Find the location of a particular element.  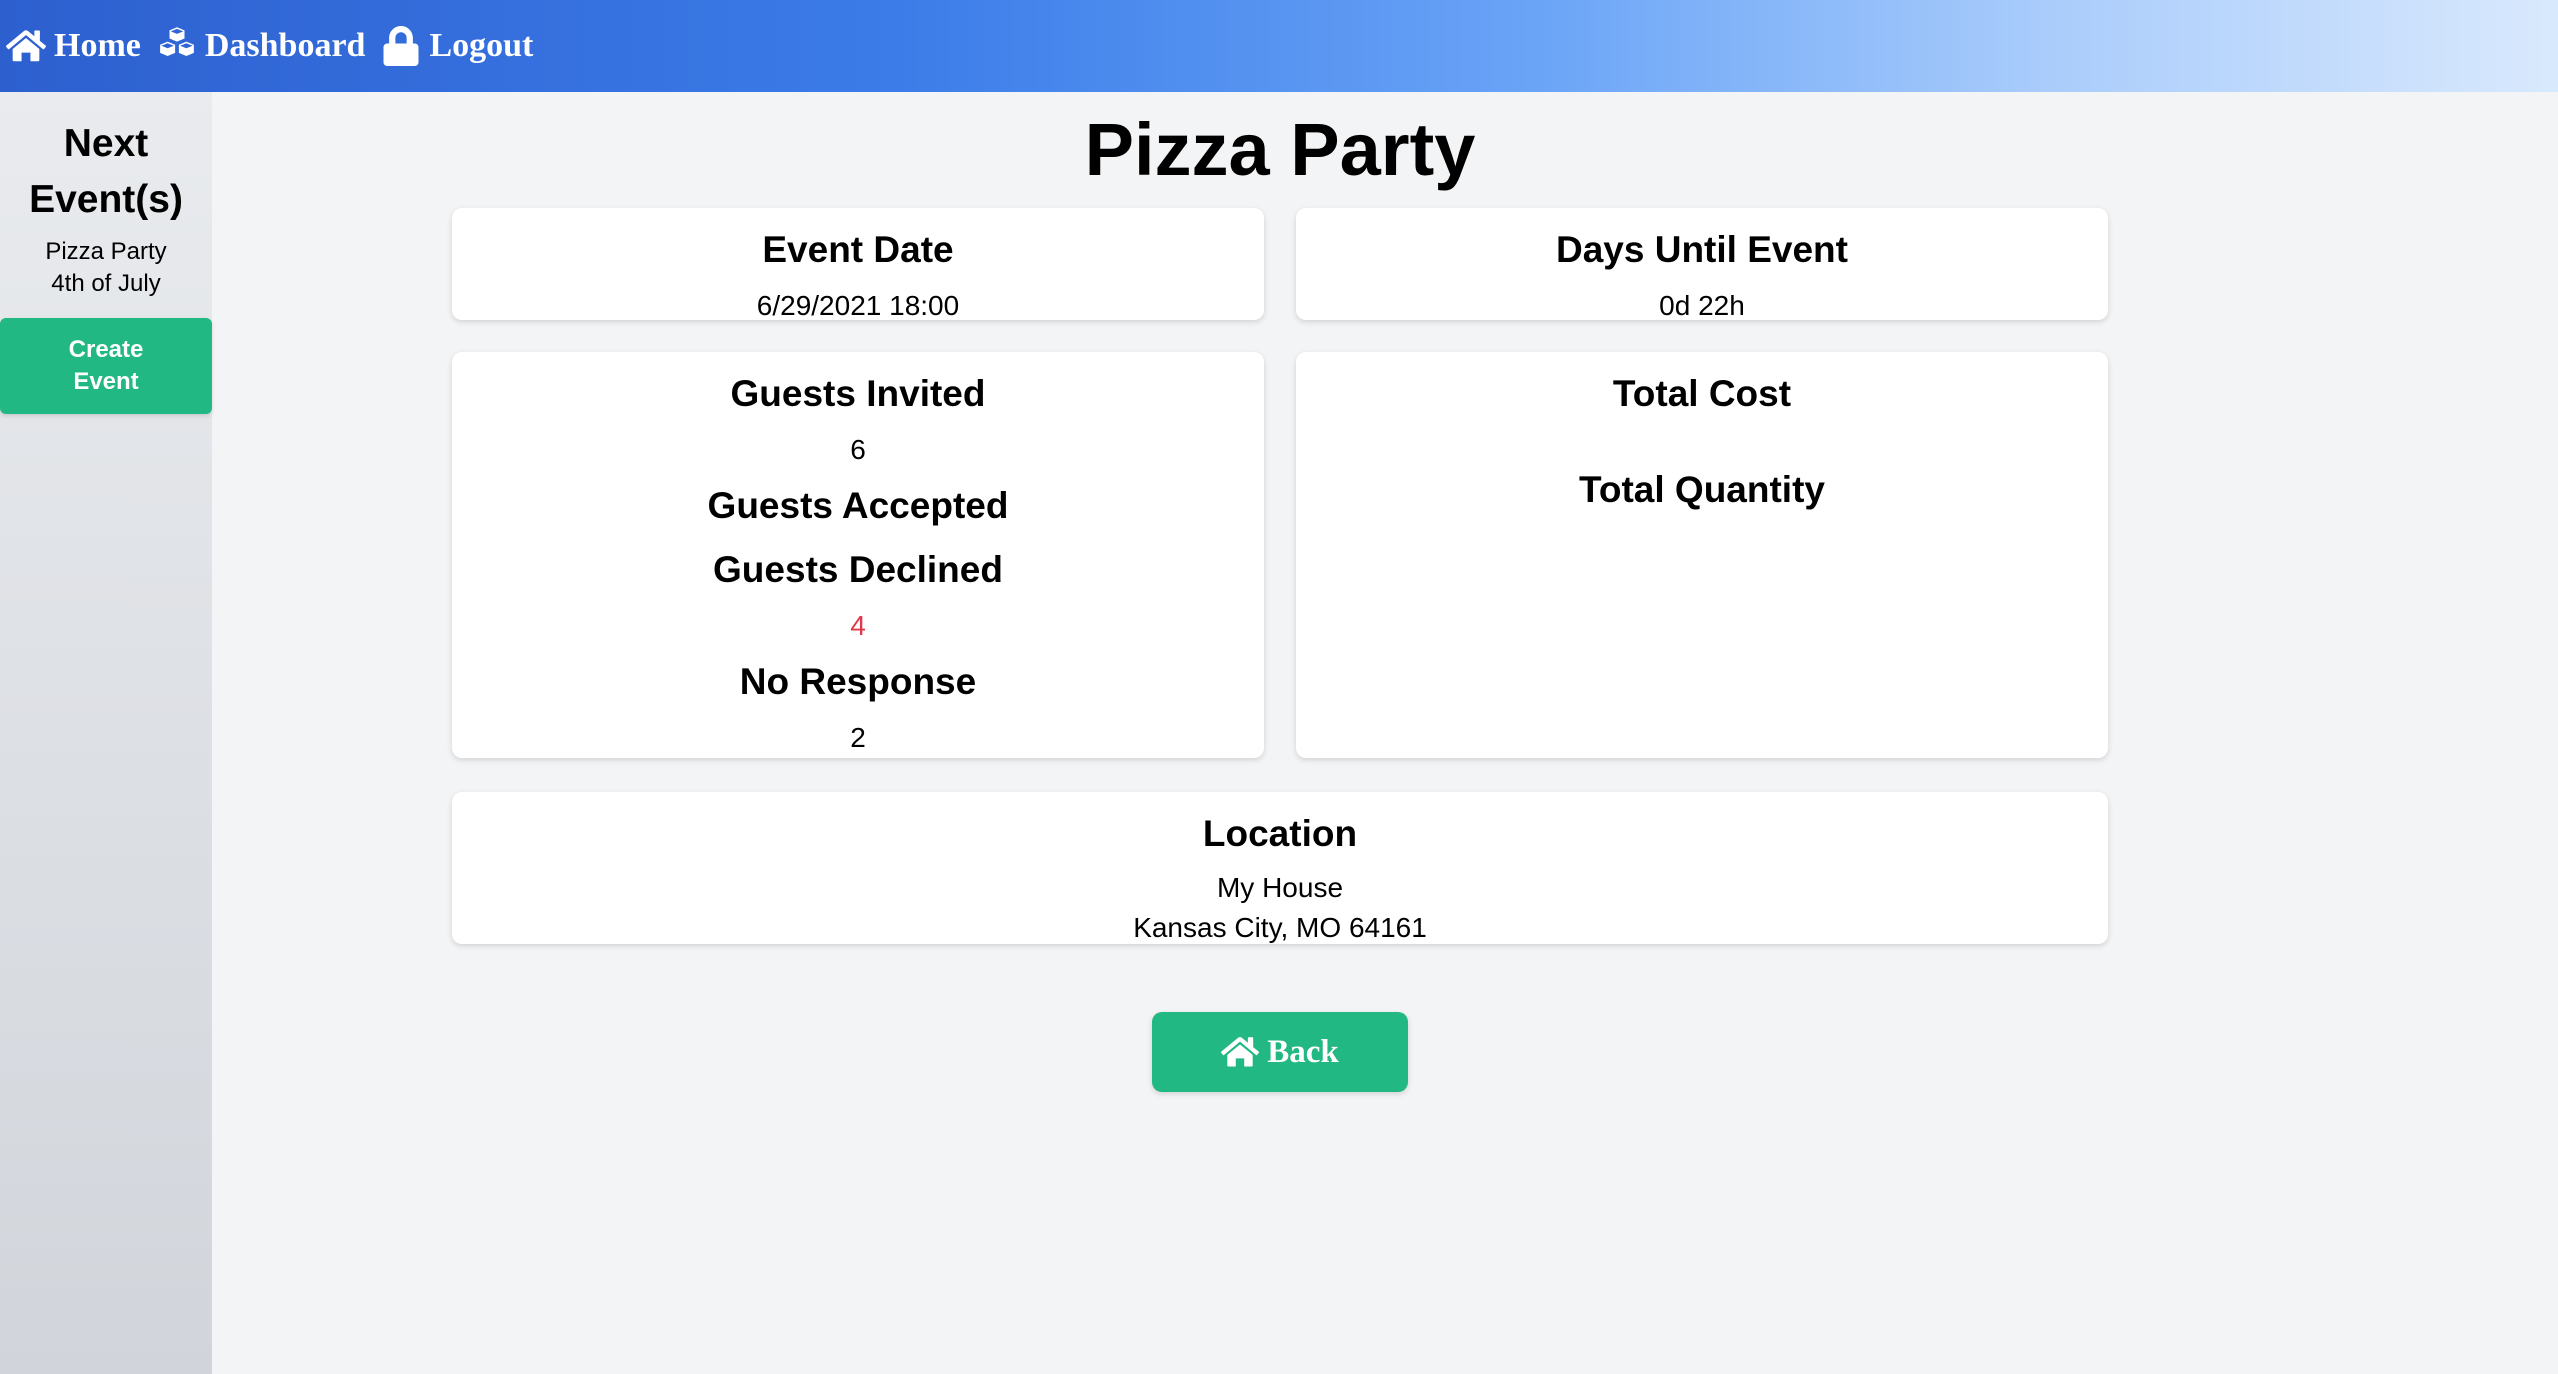

days-until-heading: Days Until Event is located at coordinates (1702, 249).